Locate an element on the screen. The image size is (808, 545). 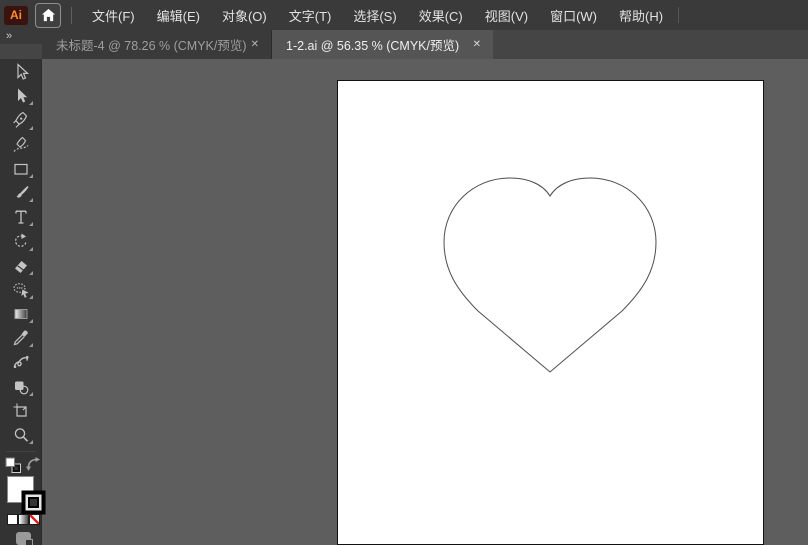
menu-help: 帮助(H) is located at coordinates (641, 15).